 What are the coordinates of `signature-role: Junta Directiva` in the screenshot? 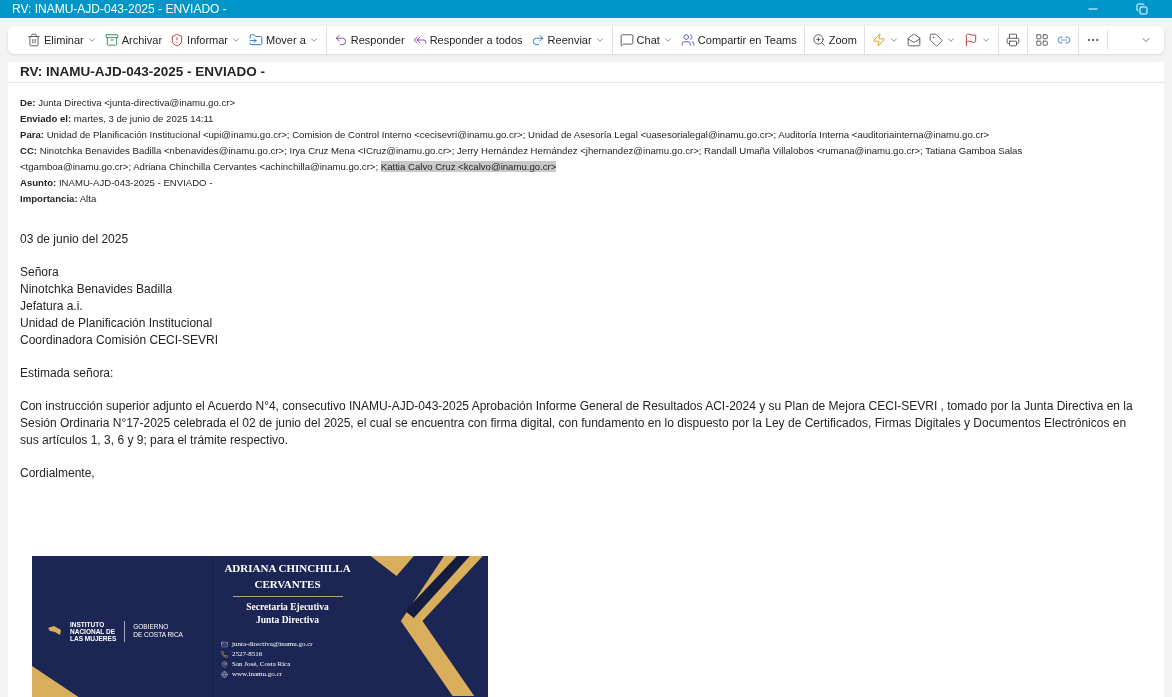 It's located at (287, 621).